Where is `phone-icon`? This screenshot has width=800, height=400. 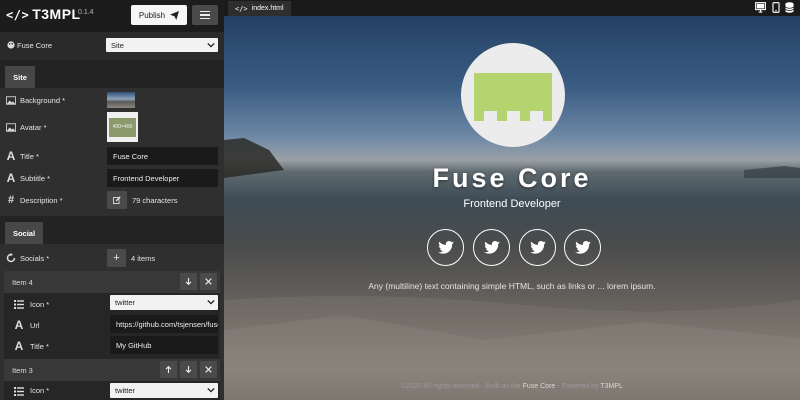 phone-icon is located at coordinates (775, 7).